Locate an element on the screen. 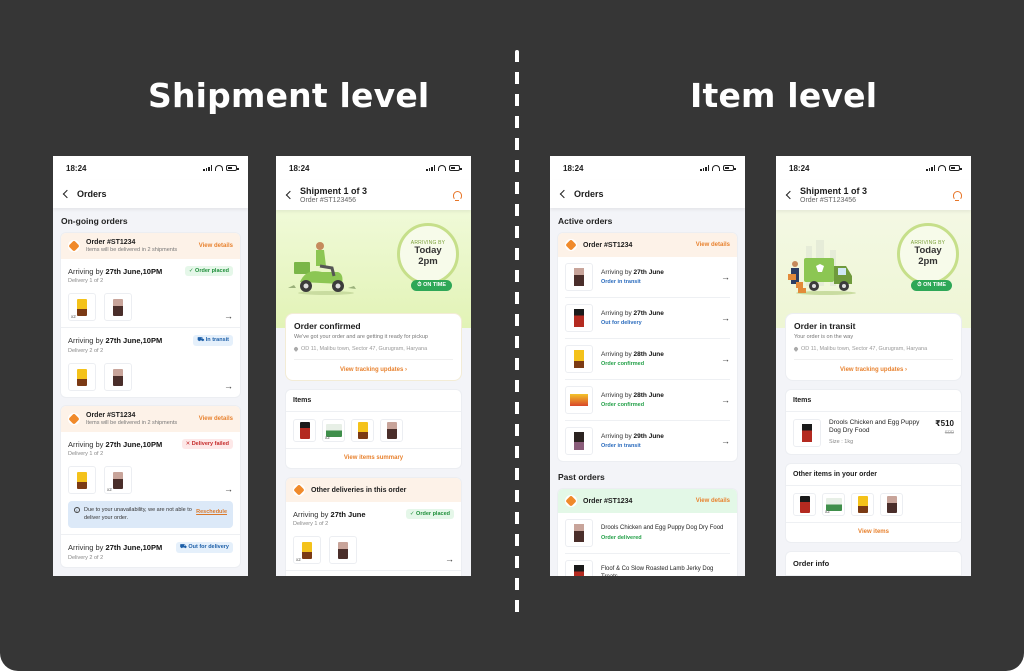 The width and height of the screenshot is (1024, 671). item-row: Arriving by 27th June Order in transit → is located at coordinates (647, 277).